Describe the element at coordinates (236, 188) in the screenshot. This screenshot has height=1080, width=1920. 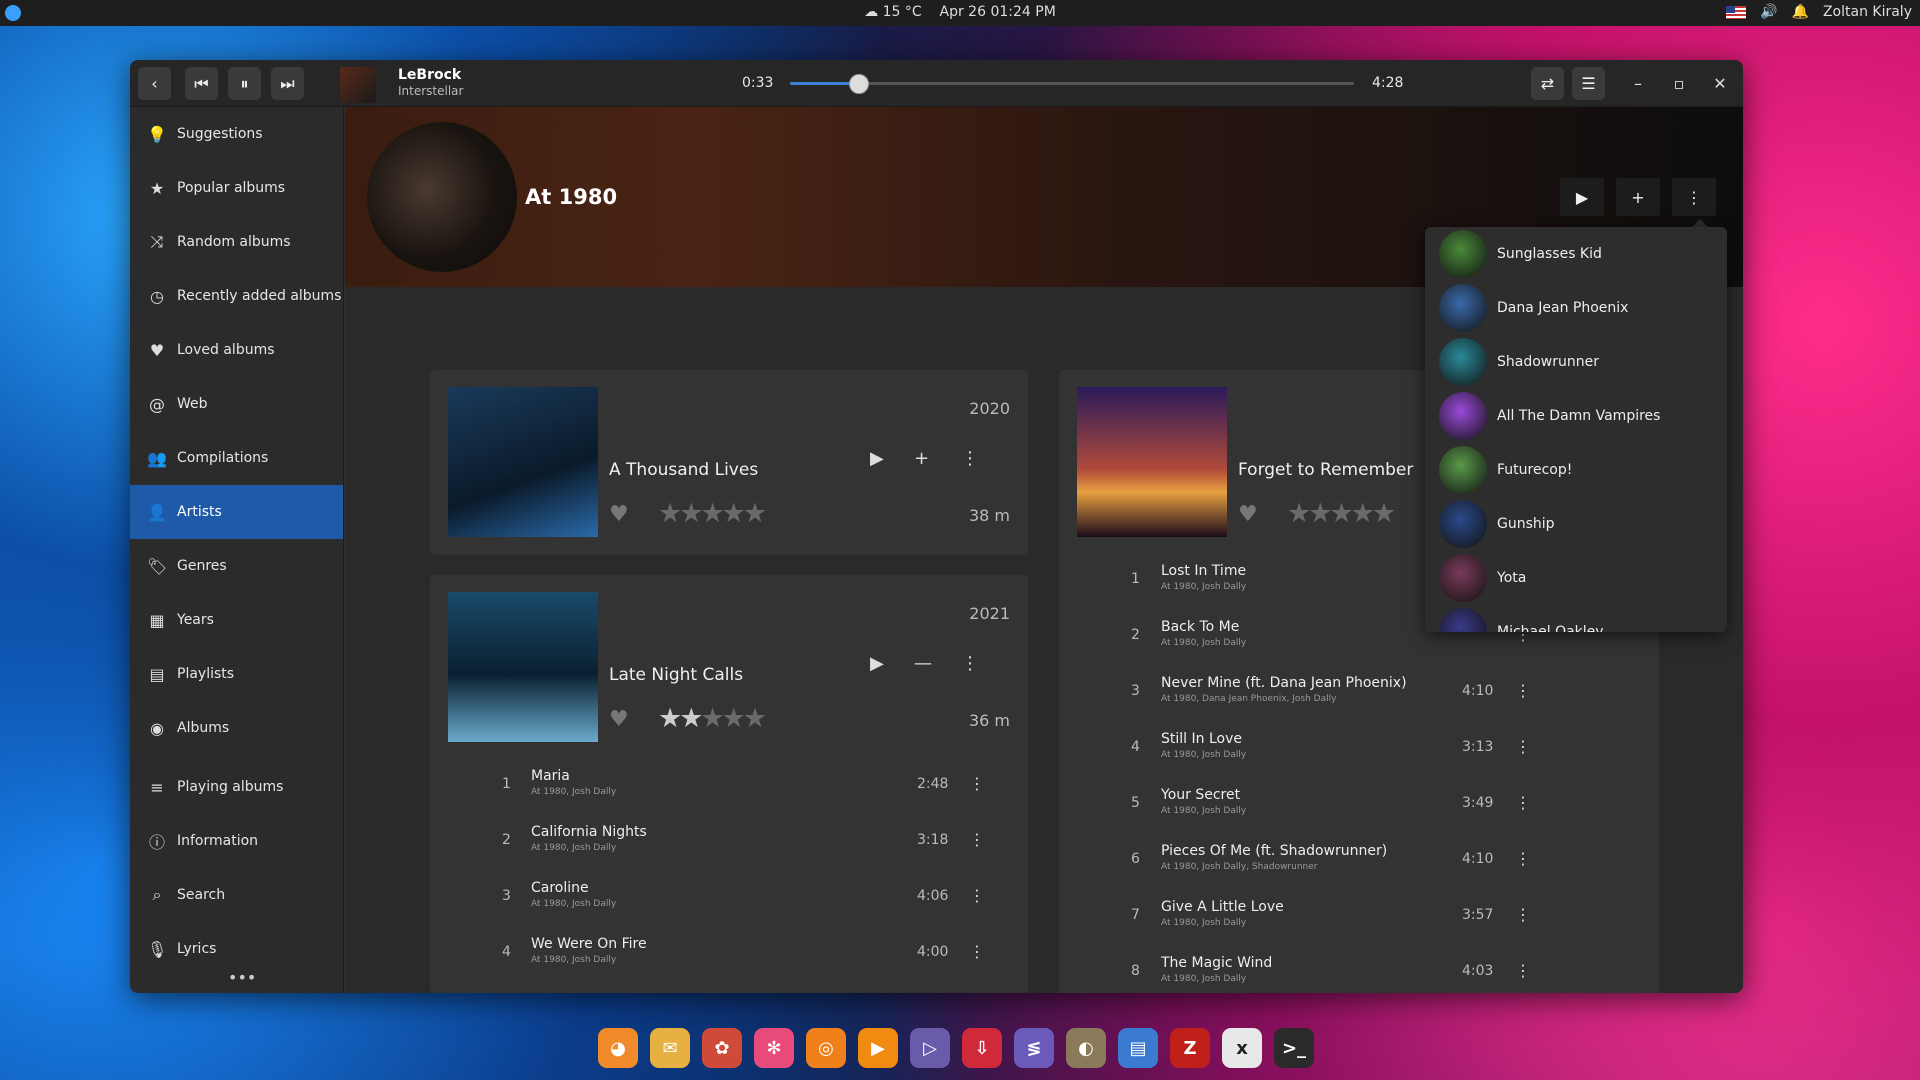
I see `sidebar-item-popular-albums: ★ Popular albums` at that location.